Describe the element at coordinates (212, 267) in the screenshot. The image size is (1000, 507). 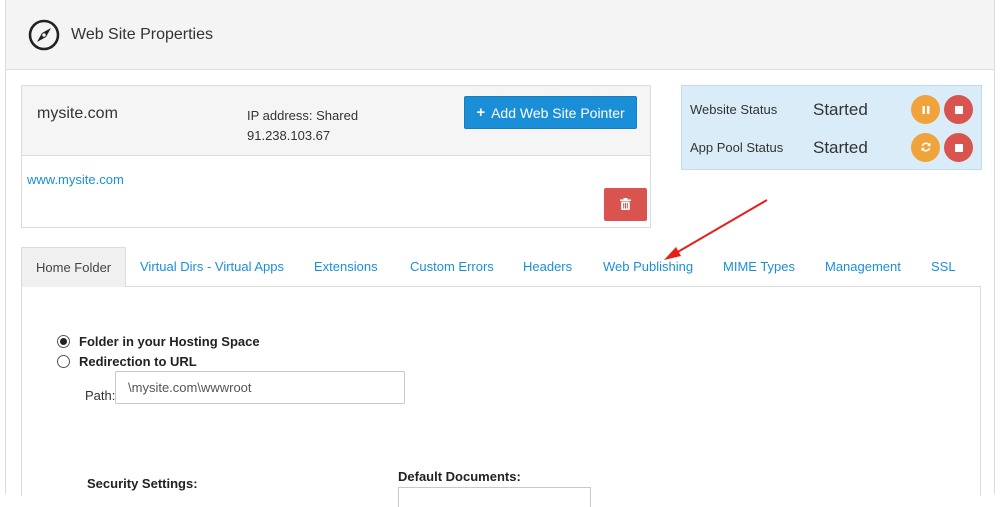
I see `tab-virtual-dirs: Virtual Dirs - Virtual Apps` at that location.